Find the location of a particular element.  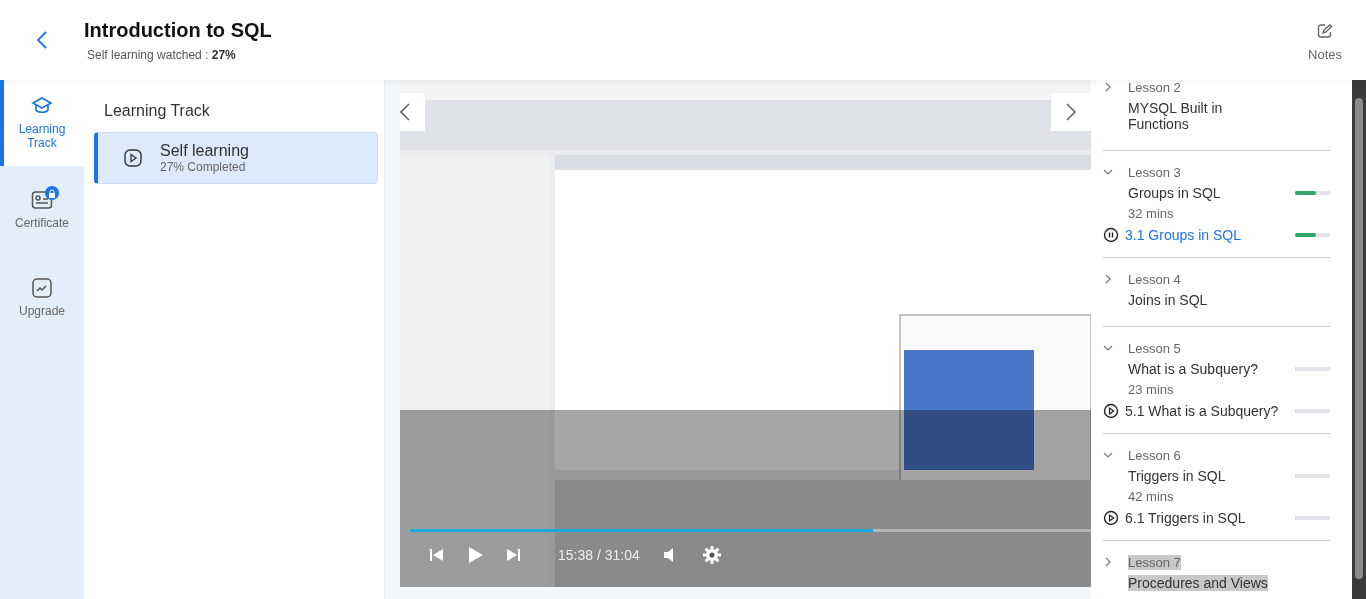

next-slide-button is located at coordinates (1071, 112).